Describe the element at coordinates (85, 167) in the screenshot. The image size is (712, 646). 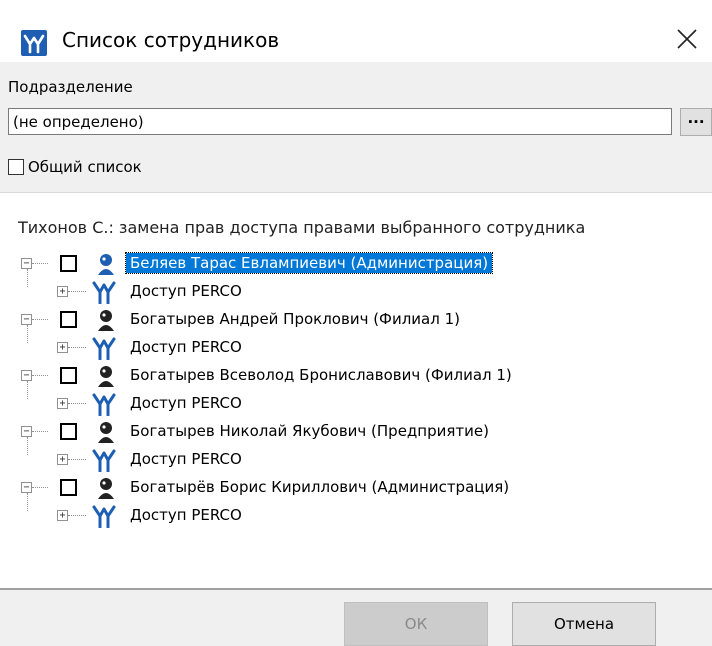
I see `common-list-label: Общий список` at that location.